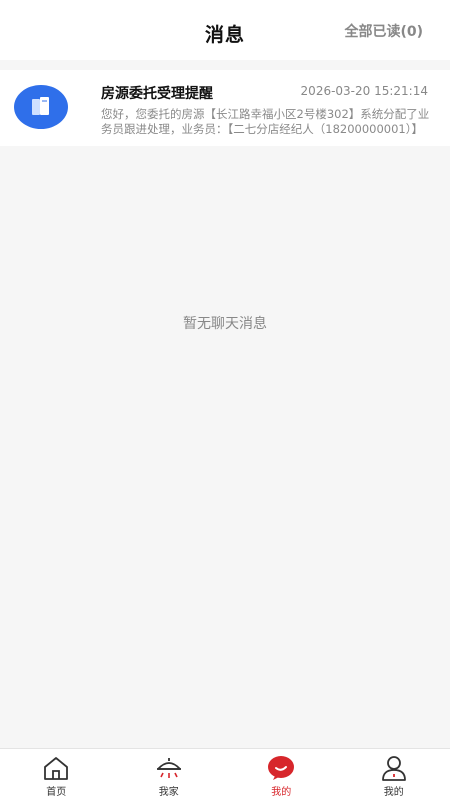 The width and height of the screenshot is (450, 800). I want to click on mark-all-read-button: 全部已读(0), so click(383, 31).